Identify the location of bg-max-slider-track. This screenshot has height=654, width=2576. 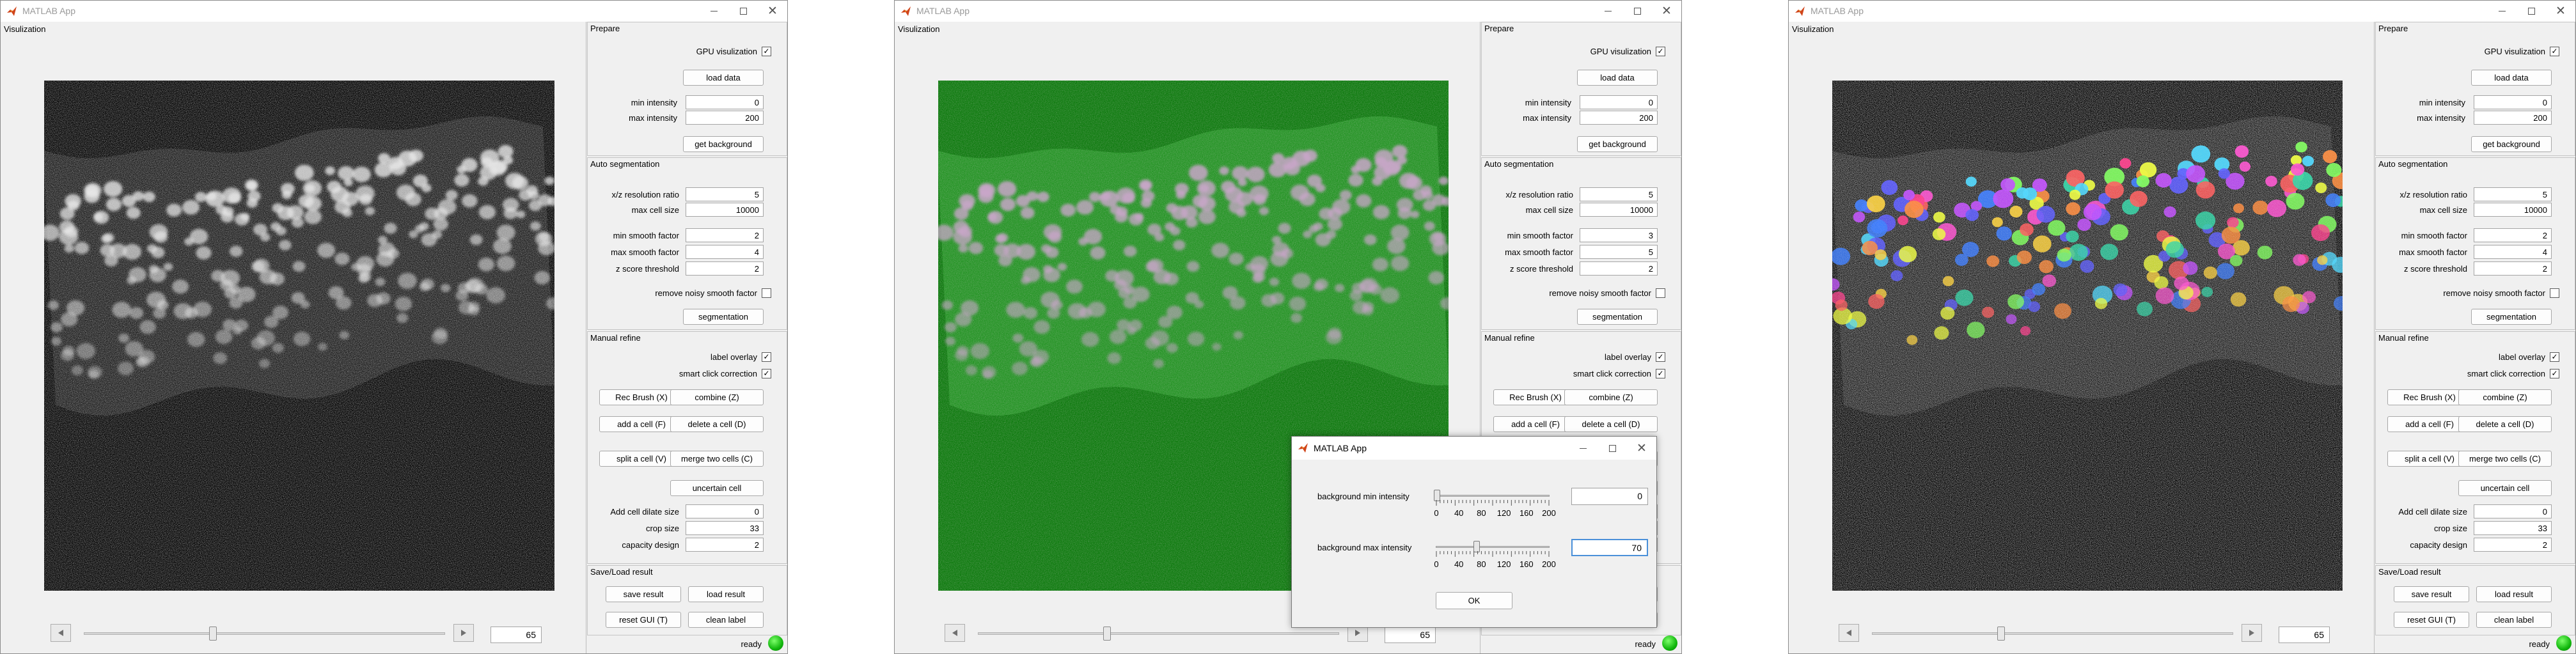
(1493, 547).